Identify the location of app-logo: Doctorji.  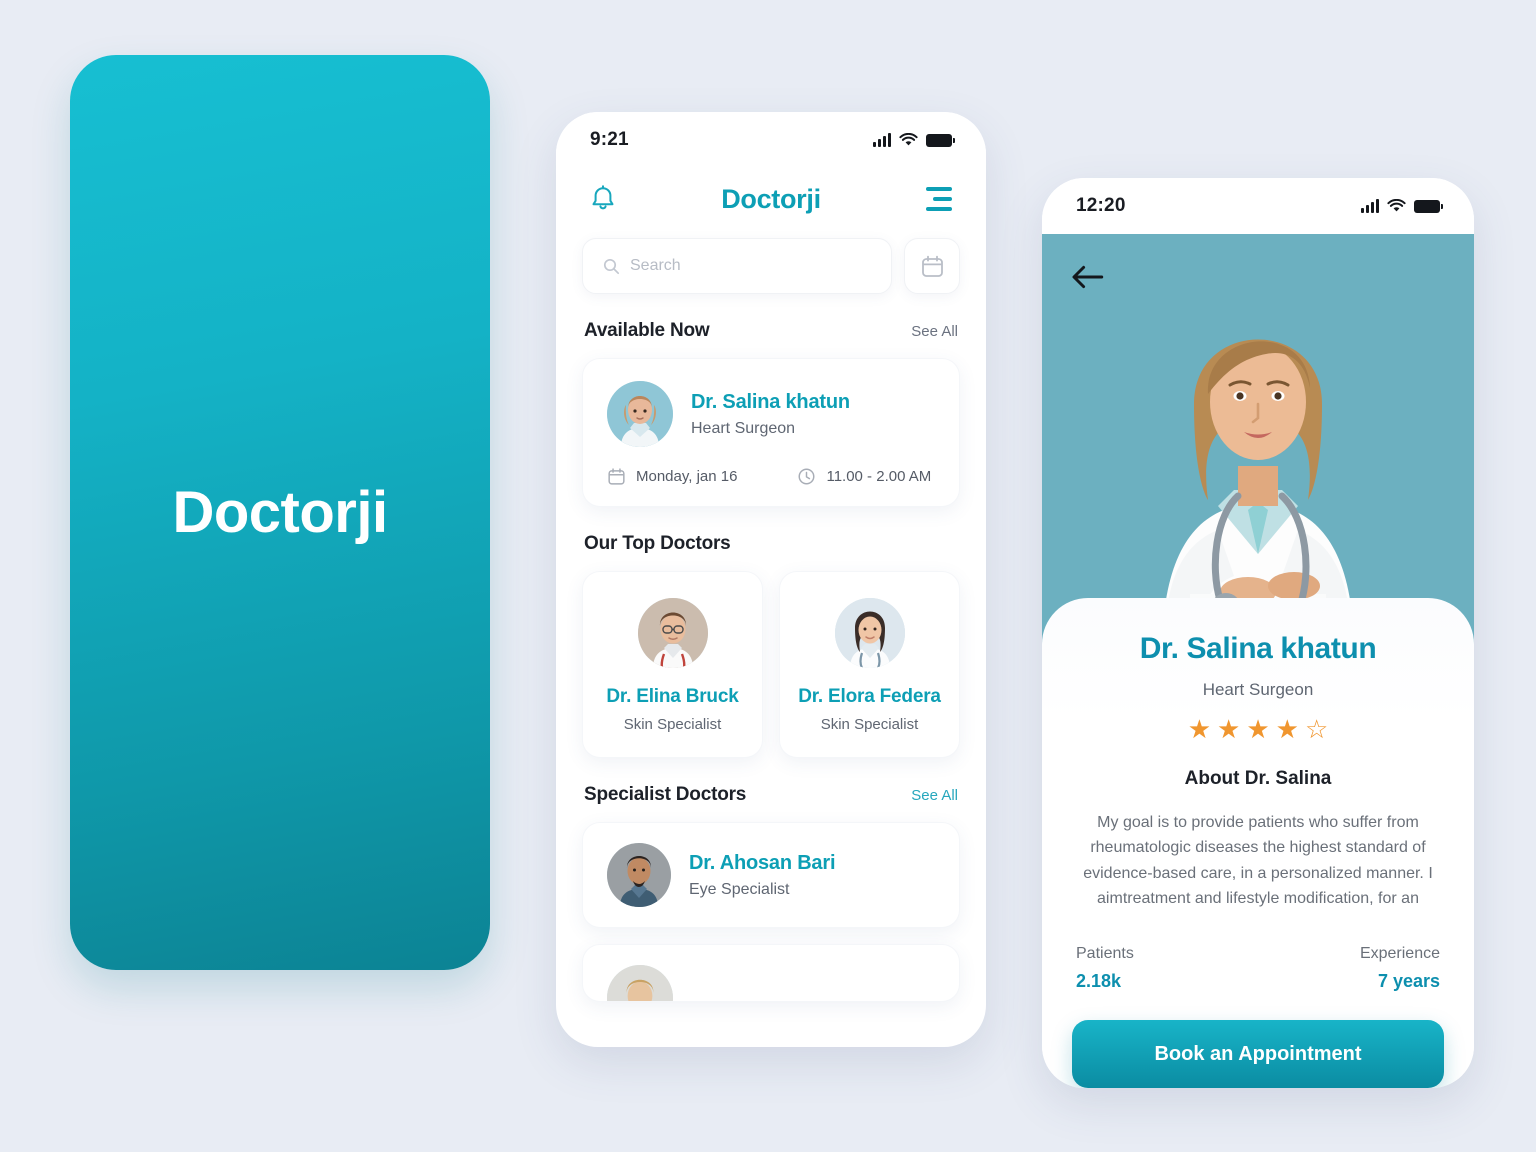
(280, 512).